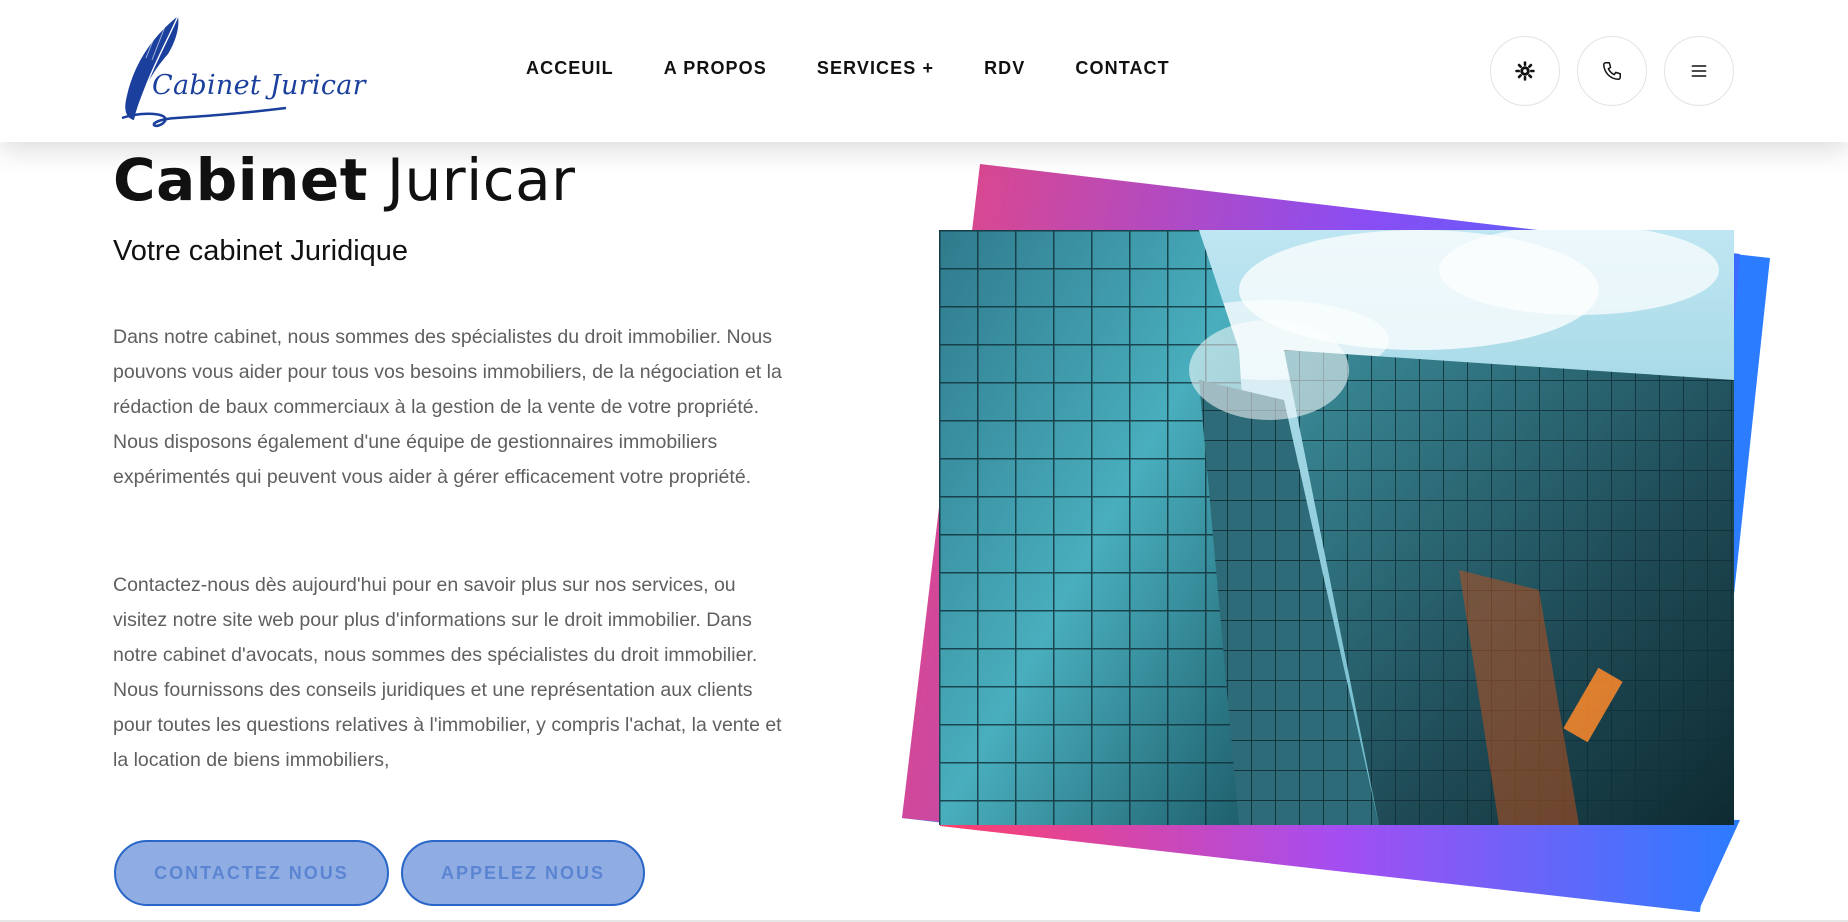 This screenshot has height=922, width=1848. I want to click on menu-icon, so click(1699, 71).